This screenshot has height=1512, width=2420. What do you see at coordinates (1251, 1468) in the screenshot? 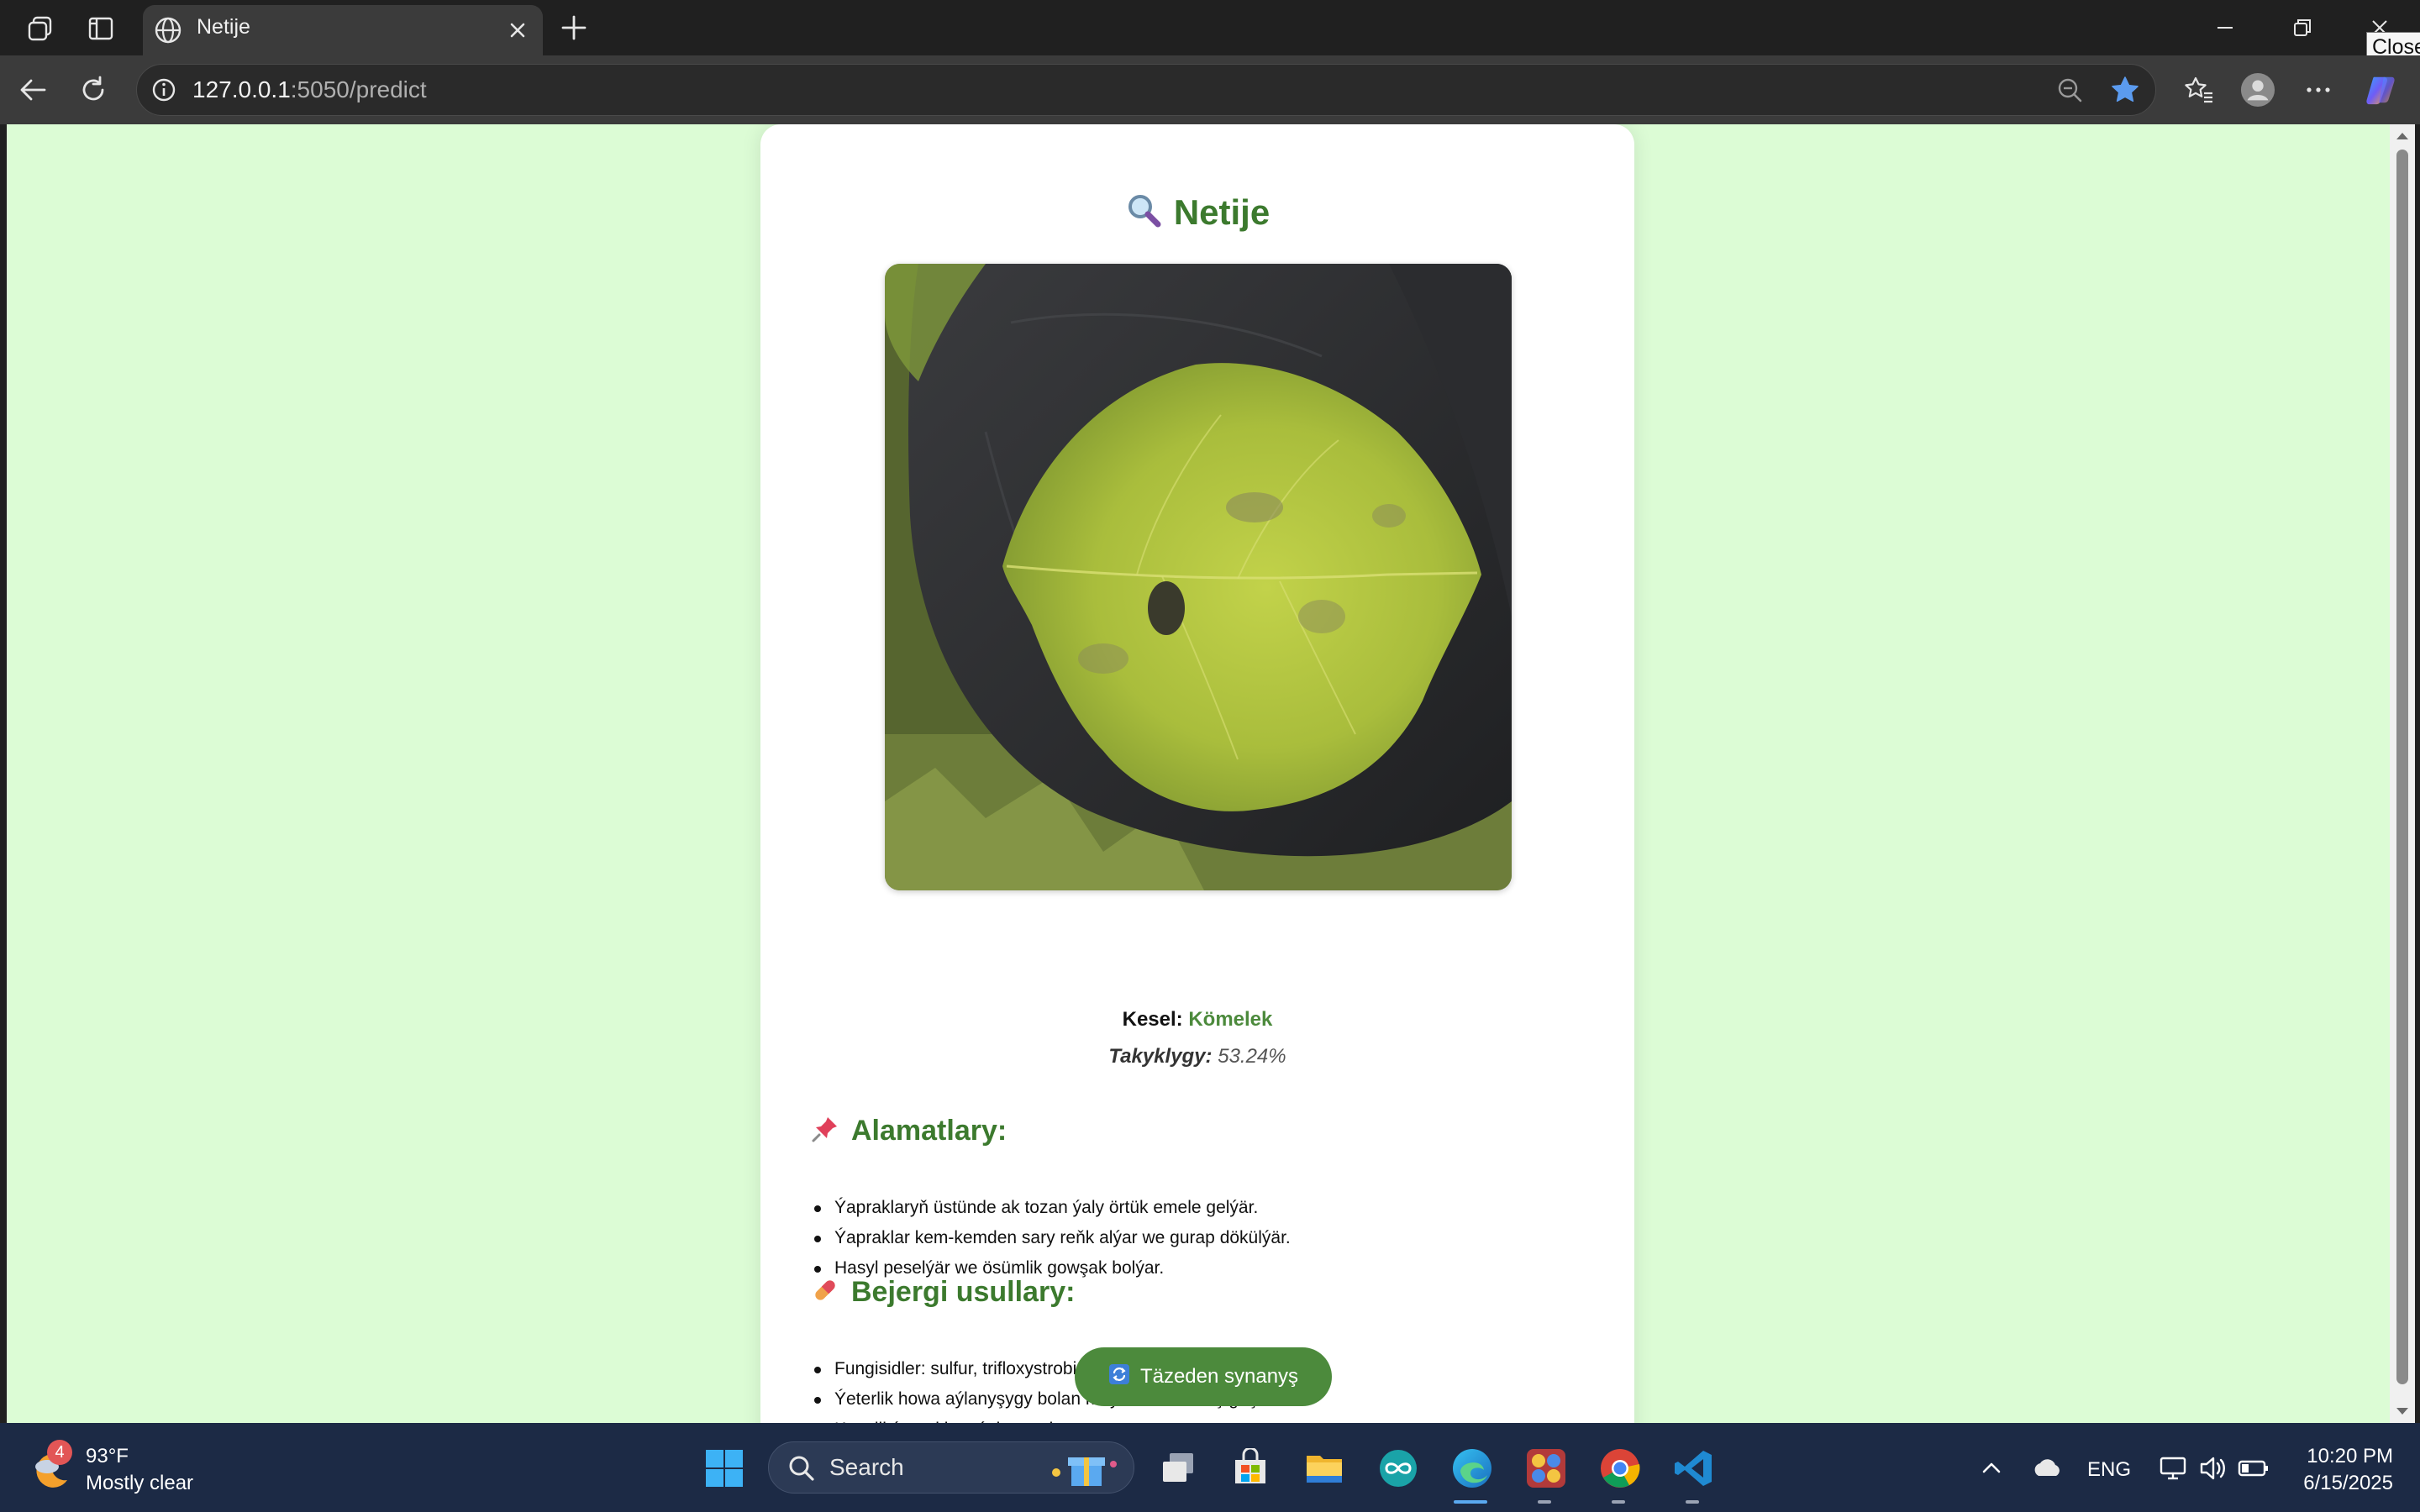
I see `microsoft-store-icon` at bounding box center [1251, 1468].